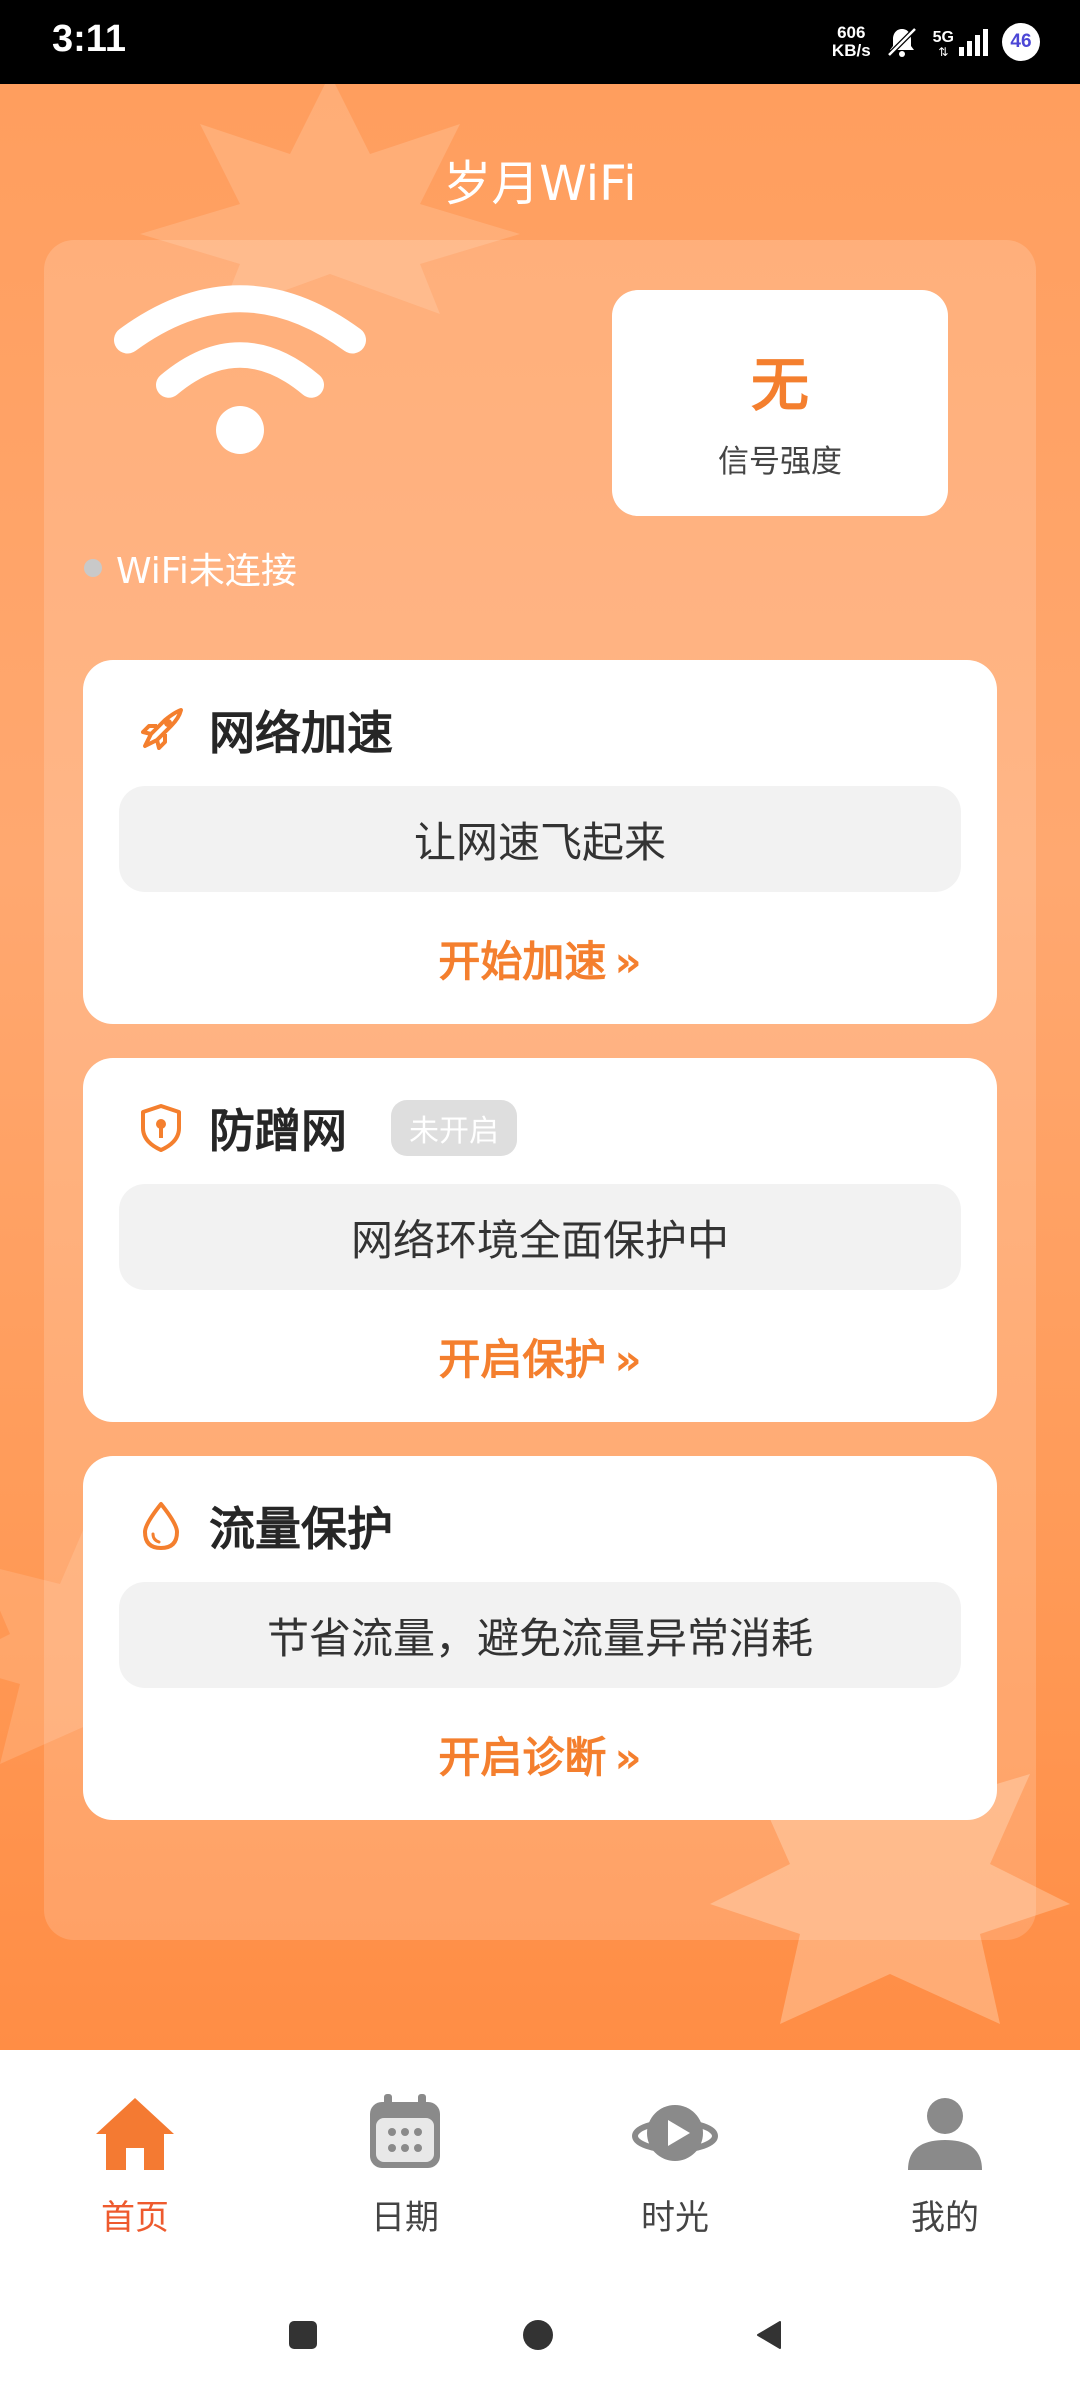 The image size is (1080, 2400). Describe the element at coordinates (945, 2218) in the screenshot. I see `nav-label: 我的` at that location.